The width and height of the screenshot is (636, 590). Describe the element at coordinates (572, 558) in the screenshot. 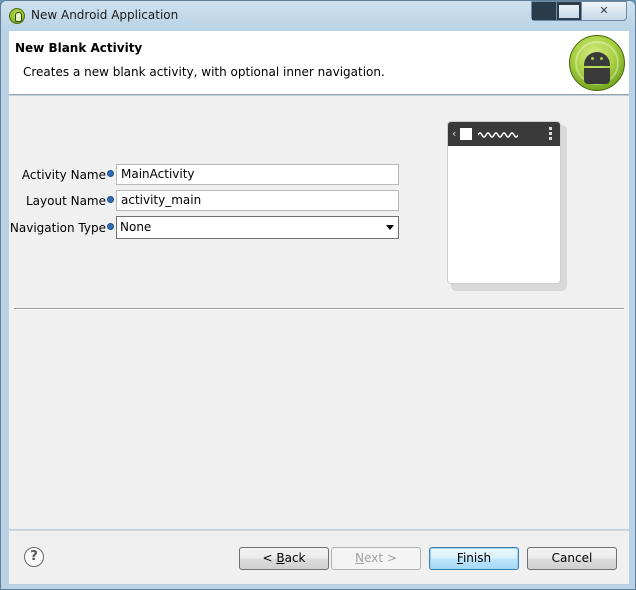

I see `cancel-button: Cancel` at that location.